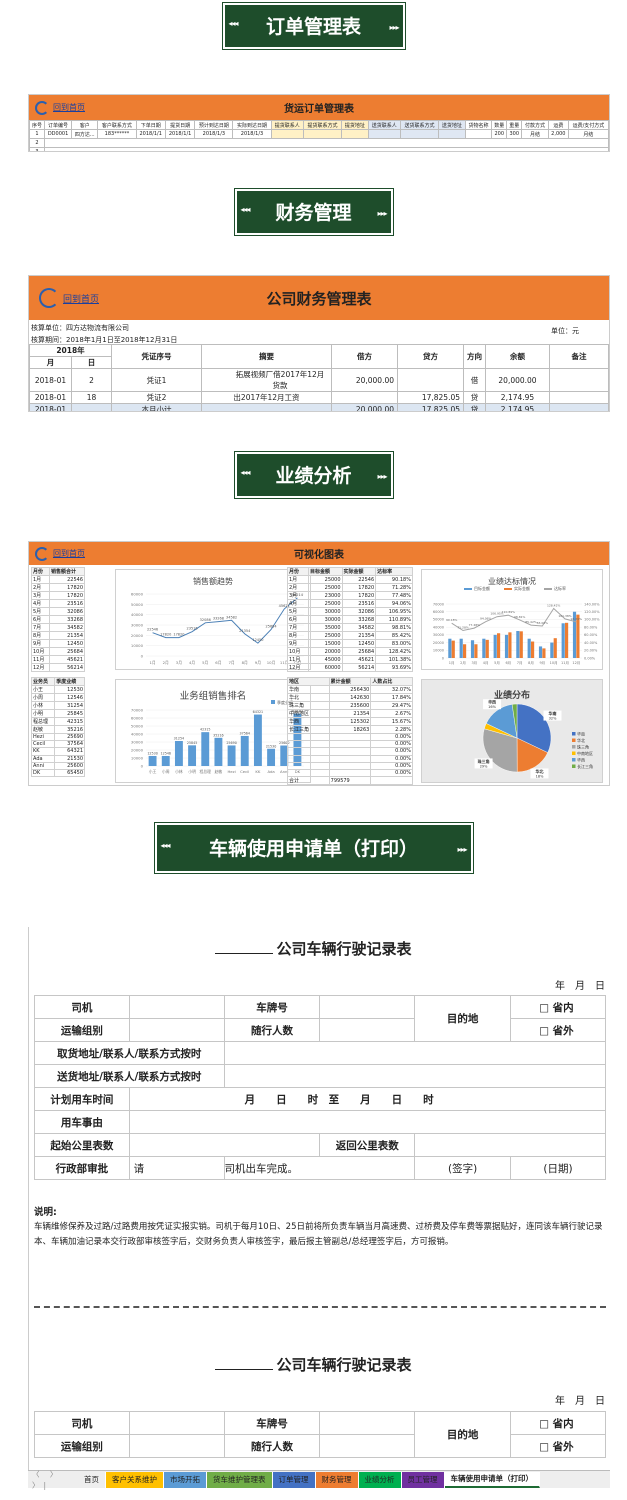 The height and width of the screenshot is (1500, 627). I want to click on x-tick-label: 7月, so click(520, 662).